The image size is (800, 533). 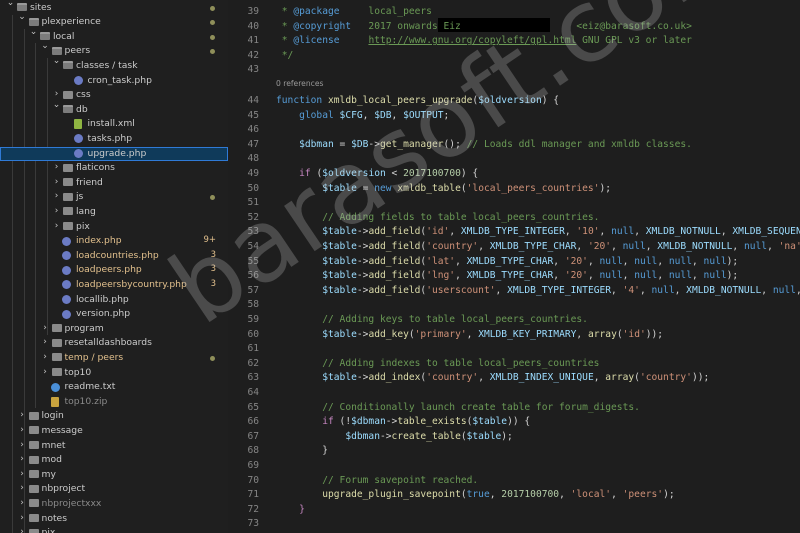 What do you see at coordinates (514, 451) in the screenshot?
I see `code-line: 68 }` at bounding box center [514, 451].